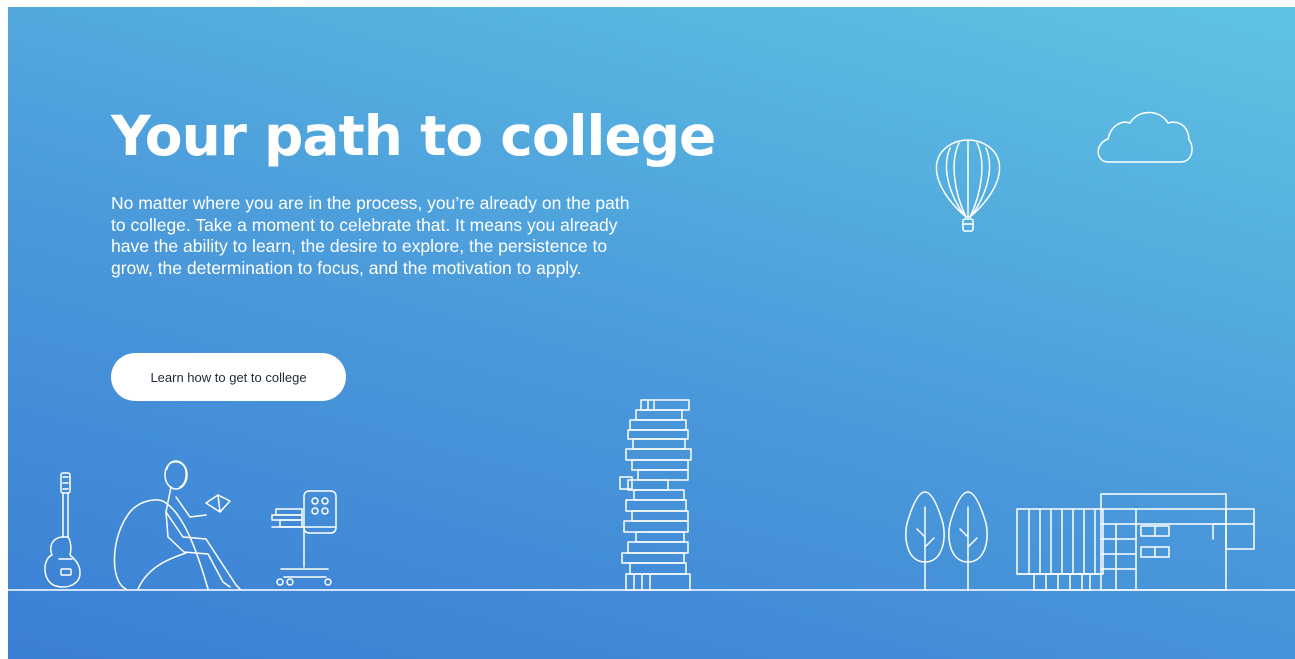  I want to click on person-reading-beanbag-icon, so click(177, 525).